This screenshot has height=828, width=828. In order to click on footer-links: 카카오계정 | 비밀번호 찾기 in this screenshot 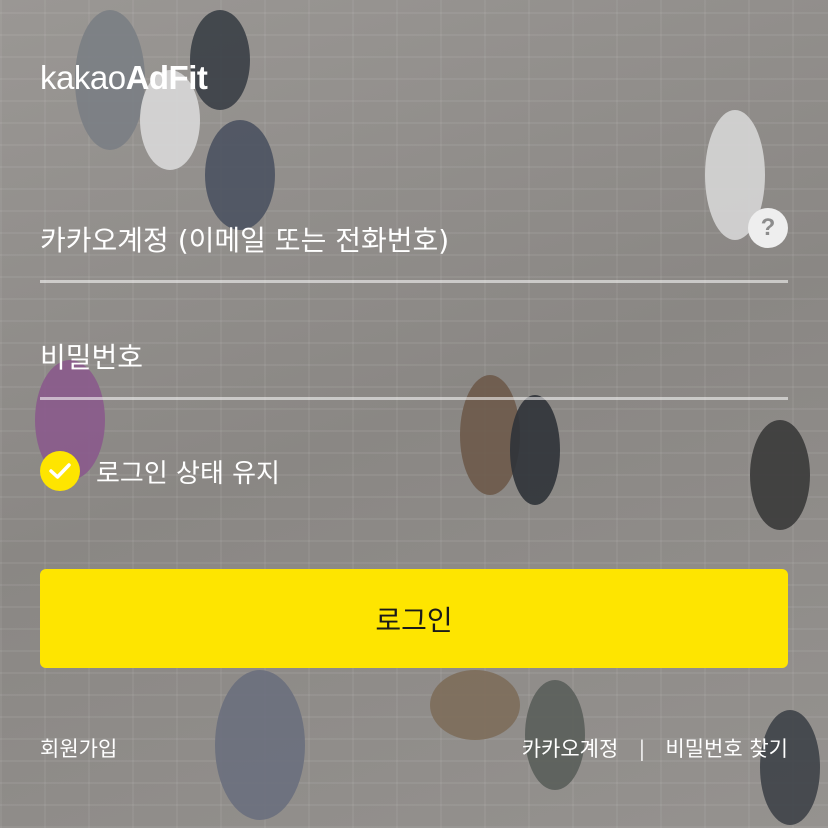, I will do `click(655, 749)`.